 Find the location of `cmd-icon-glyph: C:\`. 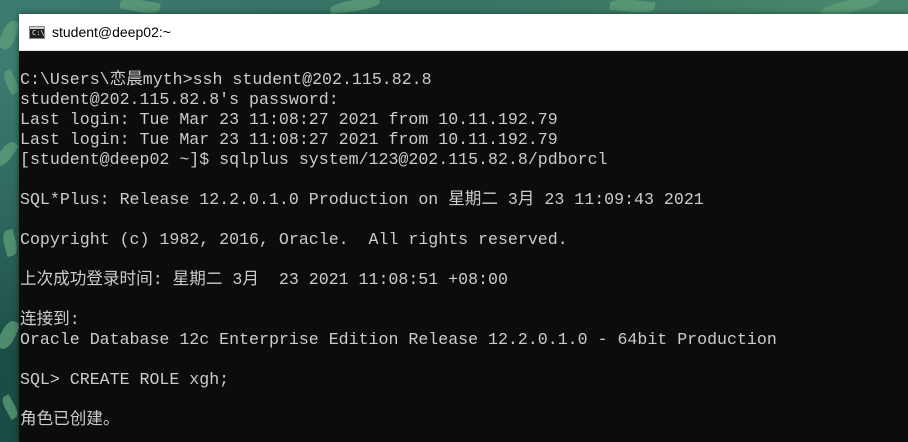

cmd-icon-glyph: C:\ is located at coordinates (38, 32).